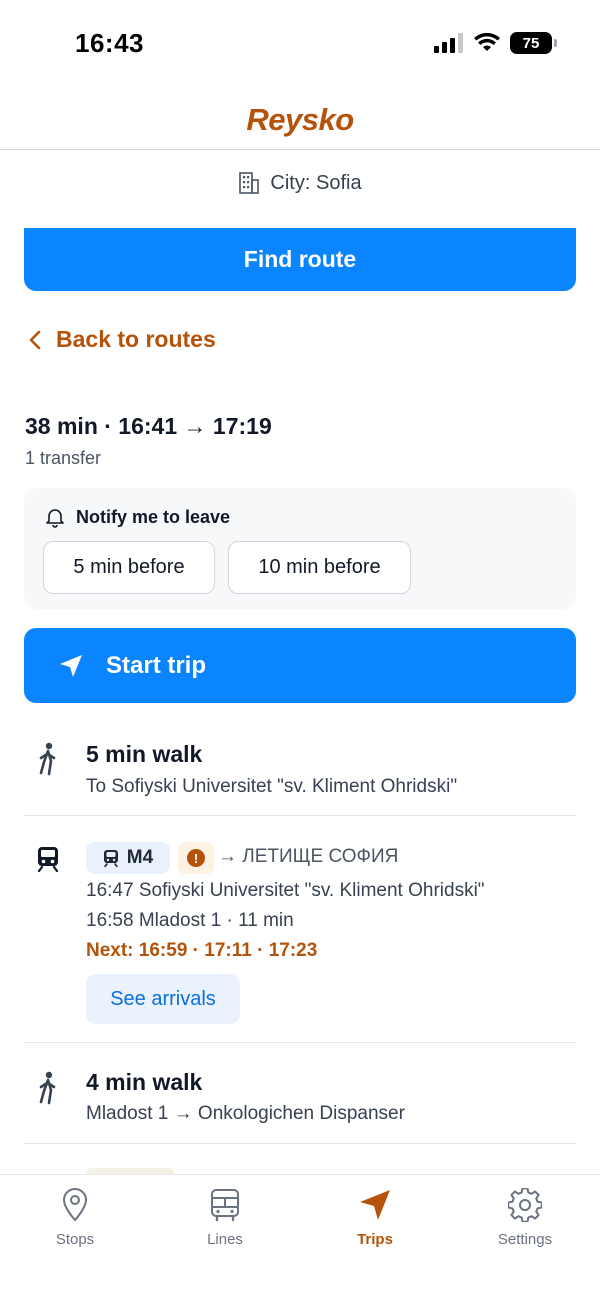  I want to click on notify-5-min-button: 5 min before, so click(129, 567).